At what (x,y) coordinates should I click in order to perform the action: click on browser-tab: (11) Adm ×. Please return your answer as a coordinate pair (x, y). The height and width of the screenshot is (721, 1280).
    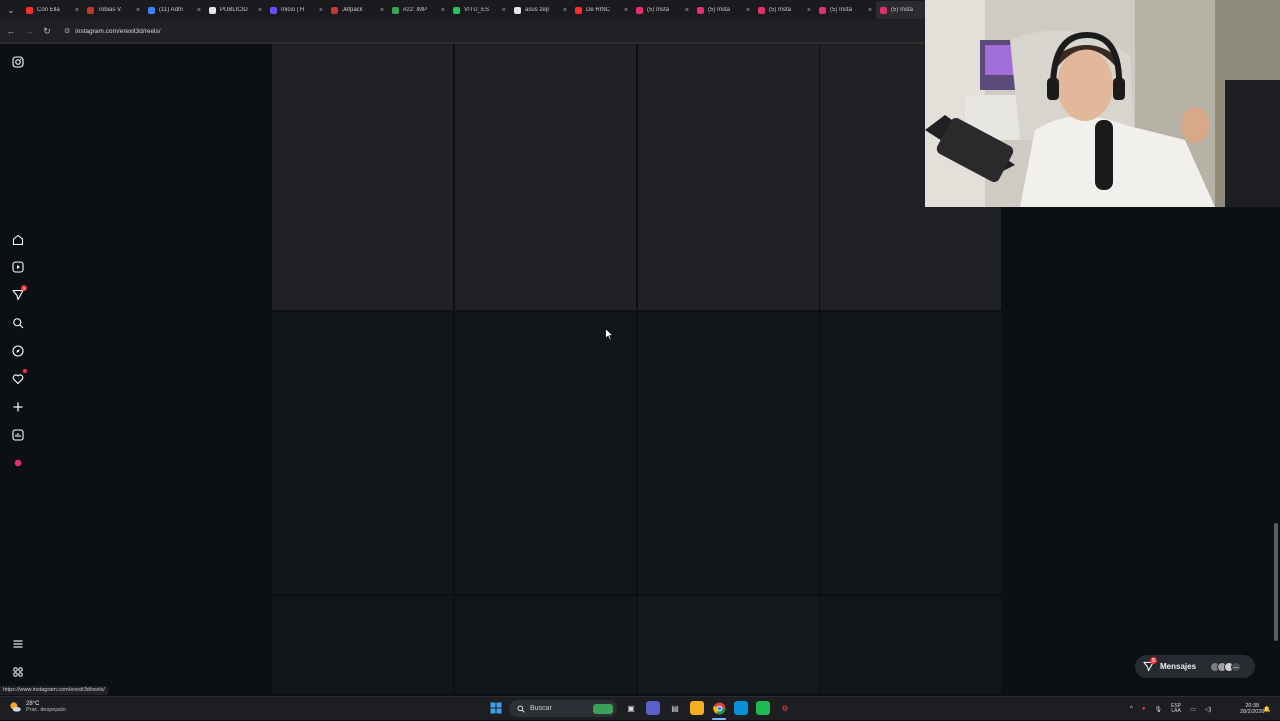
    Looking at the image, I should click on (174, 10).